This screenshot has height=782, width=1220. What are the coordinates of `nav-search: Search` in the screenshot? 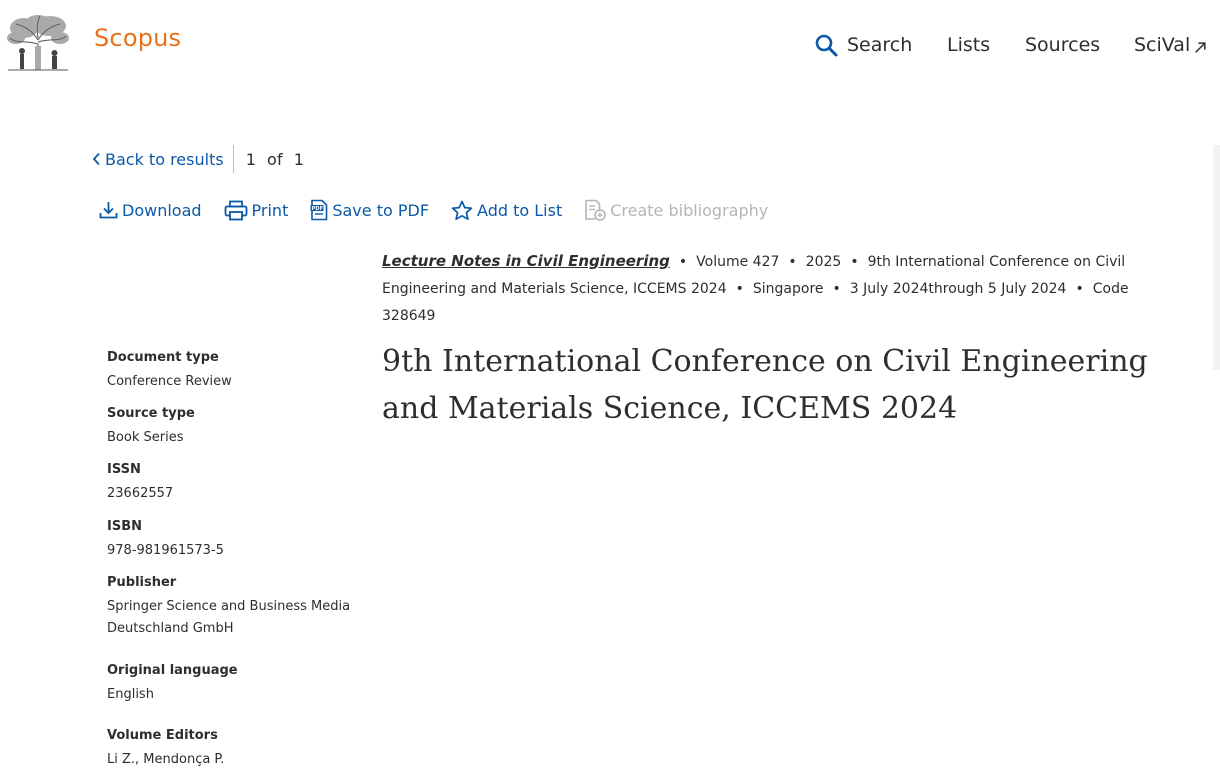 It's located at (863, 45).